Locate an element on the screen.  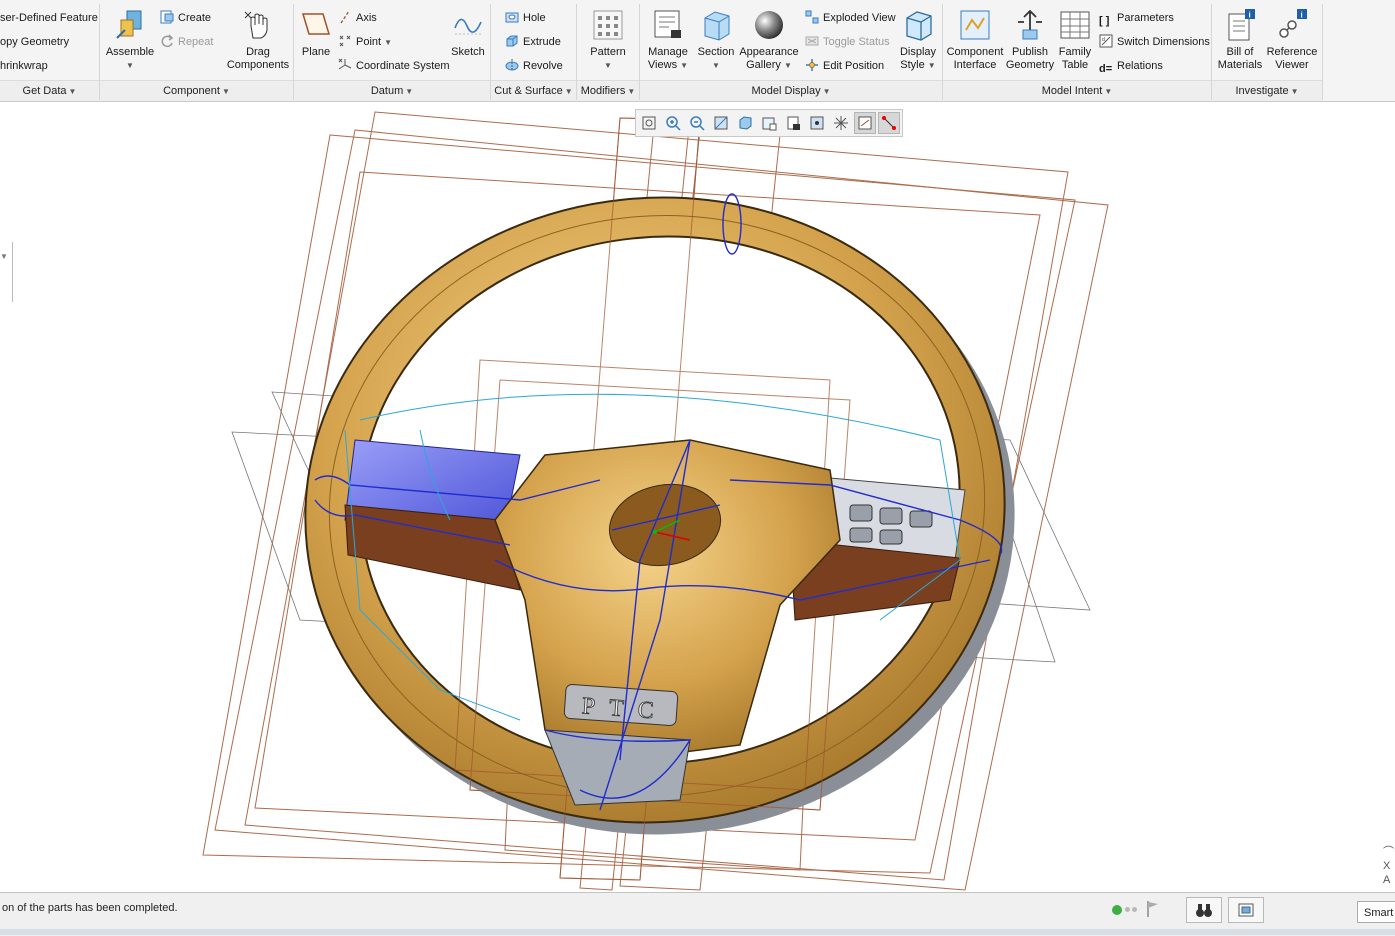
repaint-button is located at coordinates (721, 123).